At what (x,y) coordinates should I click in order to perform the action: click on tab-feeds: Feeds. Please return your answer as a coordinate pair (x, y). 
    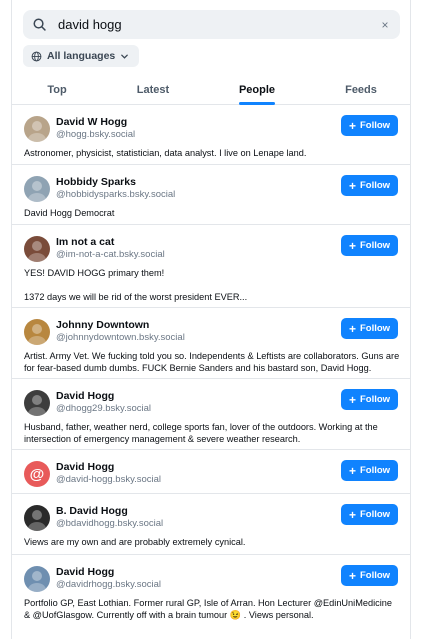
    Looking at the image, I should click on (361, 90).